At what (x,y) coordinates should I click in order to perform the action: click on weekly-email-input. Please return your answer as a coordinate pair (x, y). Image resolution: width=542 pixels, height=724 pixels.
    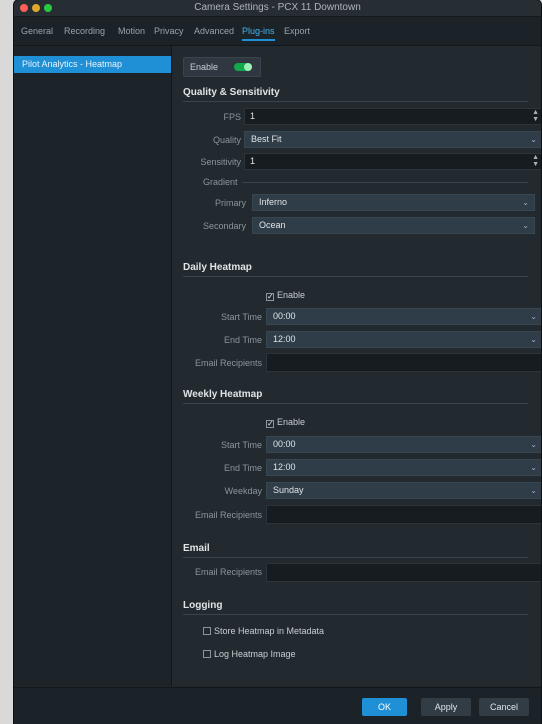
    Looking at the image, I should click on (403, 514).